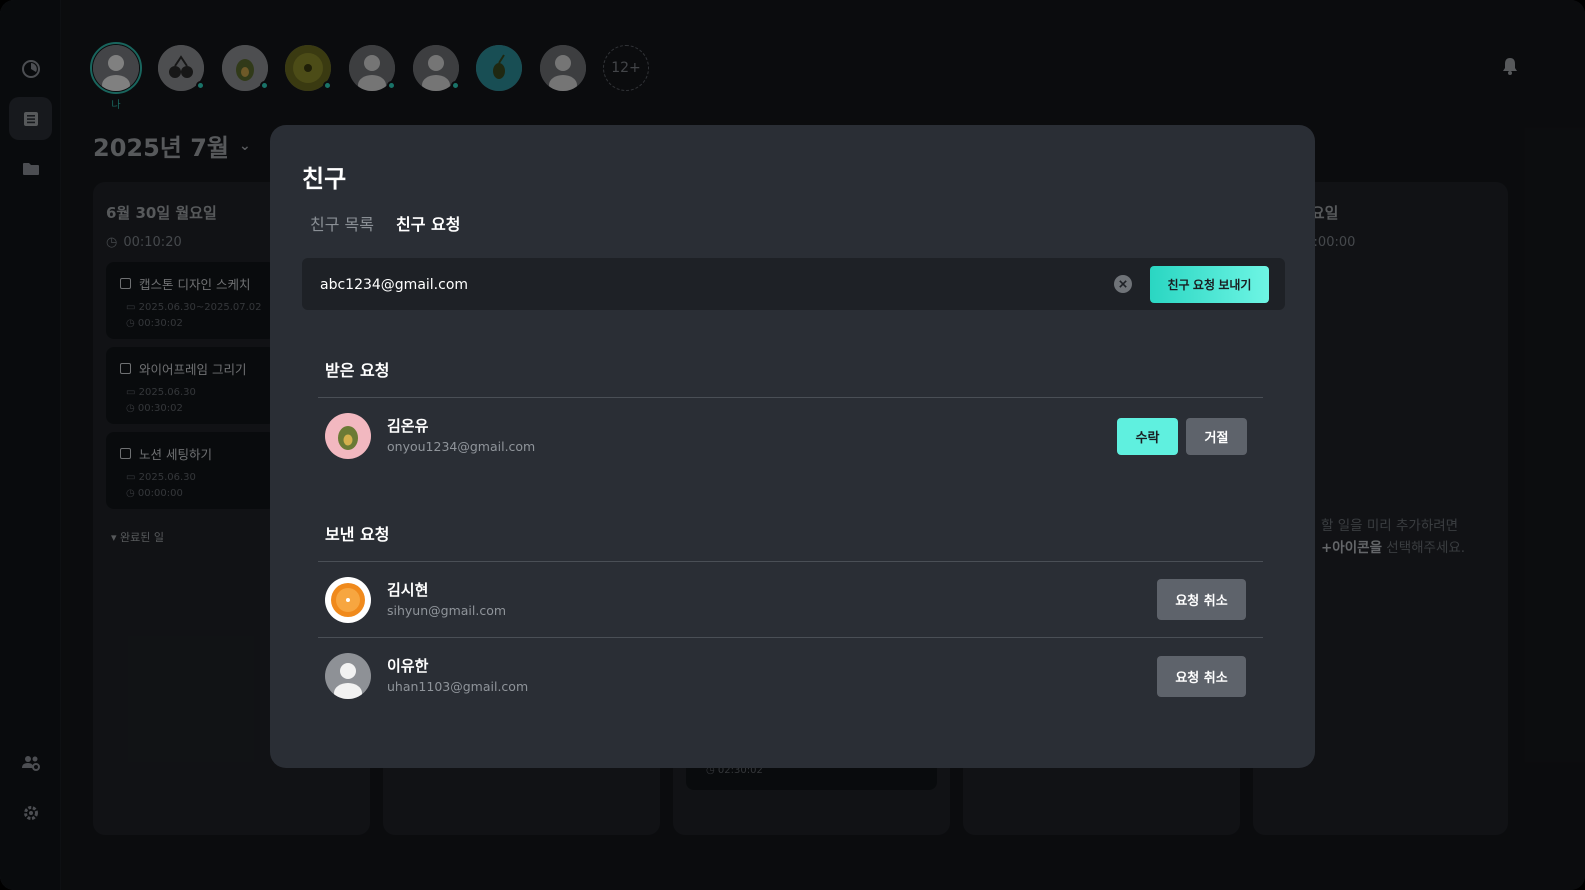 The image size is (1585, 890). What do you see at coordinates (461, 446) in the screenshot?
I see `friend-email: onyou1234@gmail.com` at bounding box center [461, 446].